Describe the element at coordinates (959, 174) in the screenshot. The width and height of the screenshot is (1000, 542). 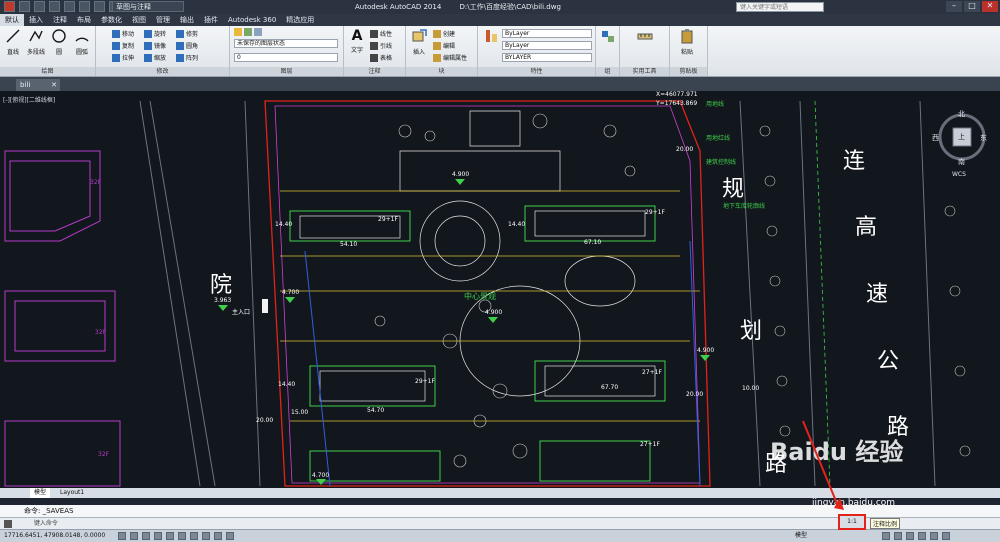
I see `wcs-menu: WCS` at that location.